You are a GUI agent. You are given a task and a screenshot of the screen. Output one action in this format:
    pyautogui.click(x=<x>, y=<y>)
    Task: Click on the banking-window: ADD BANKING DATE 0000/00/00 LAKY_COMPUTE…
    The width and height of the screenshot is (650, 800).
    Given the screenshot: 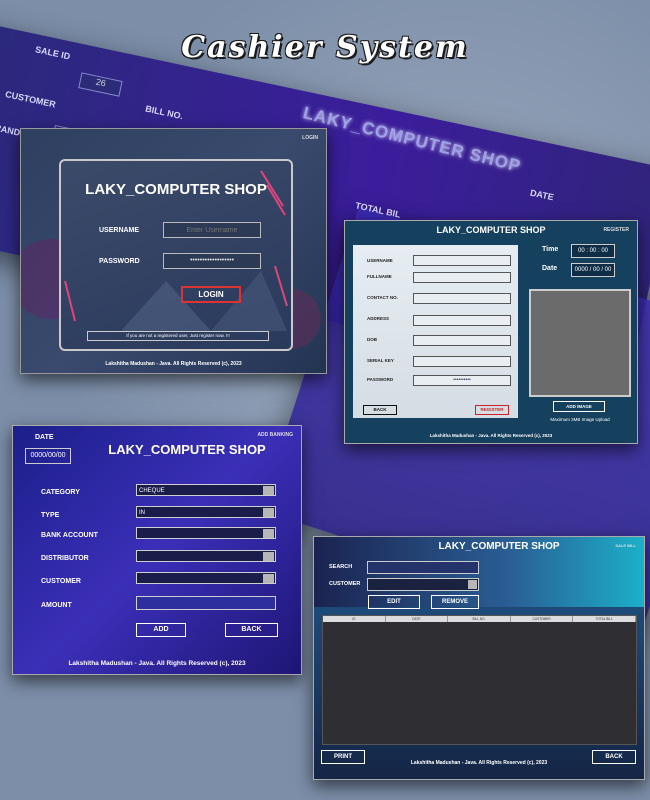 What is the action you would take?
    pyautogui.click(x=157, y=550)
    